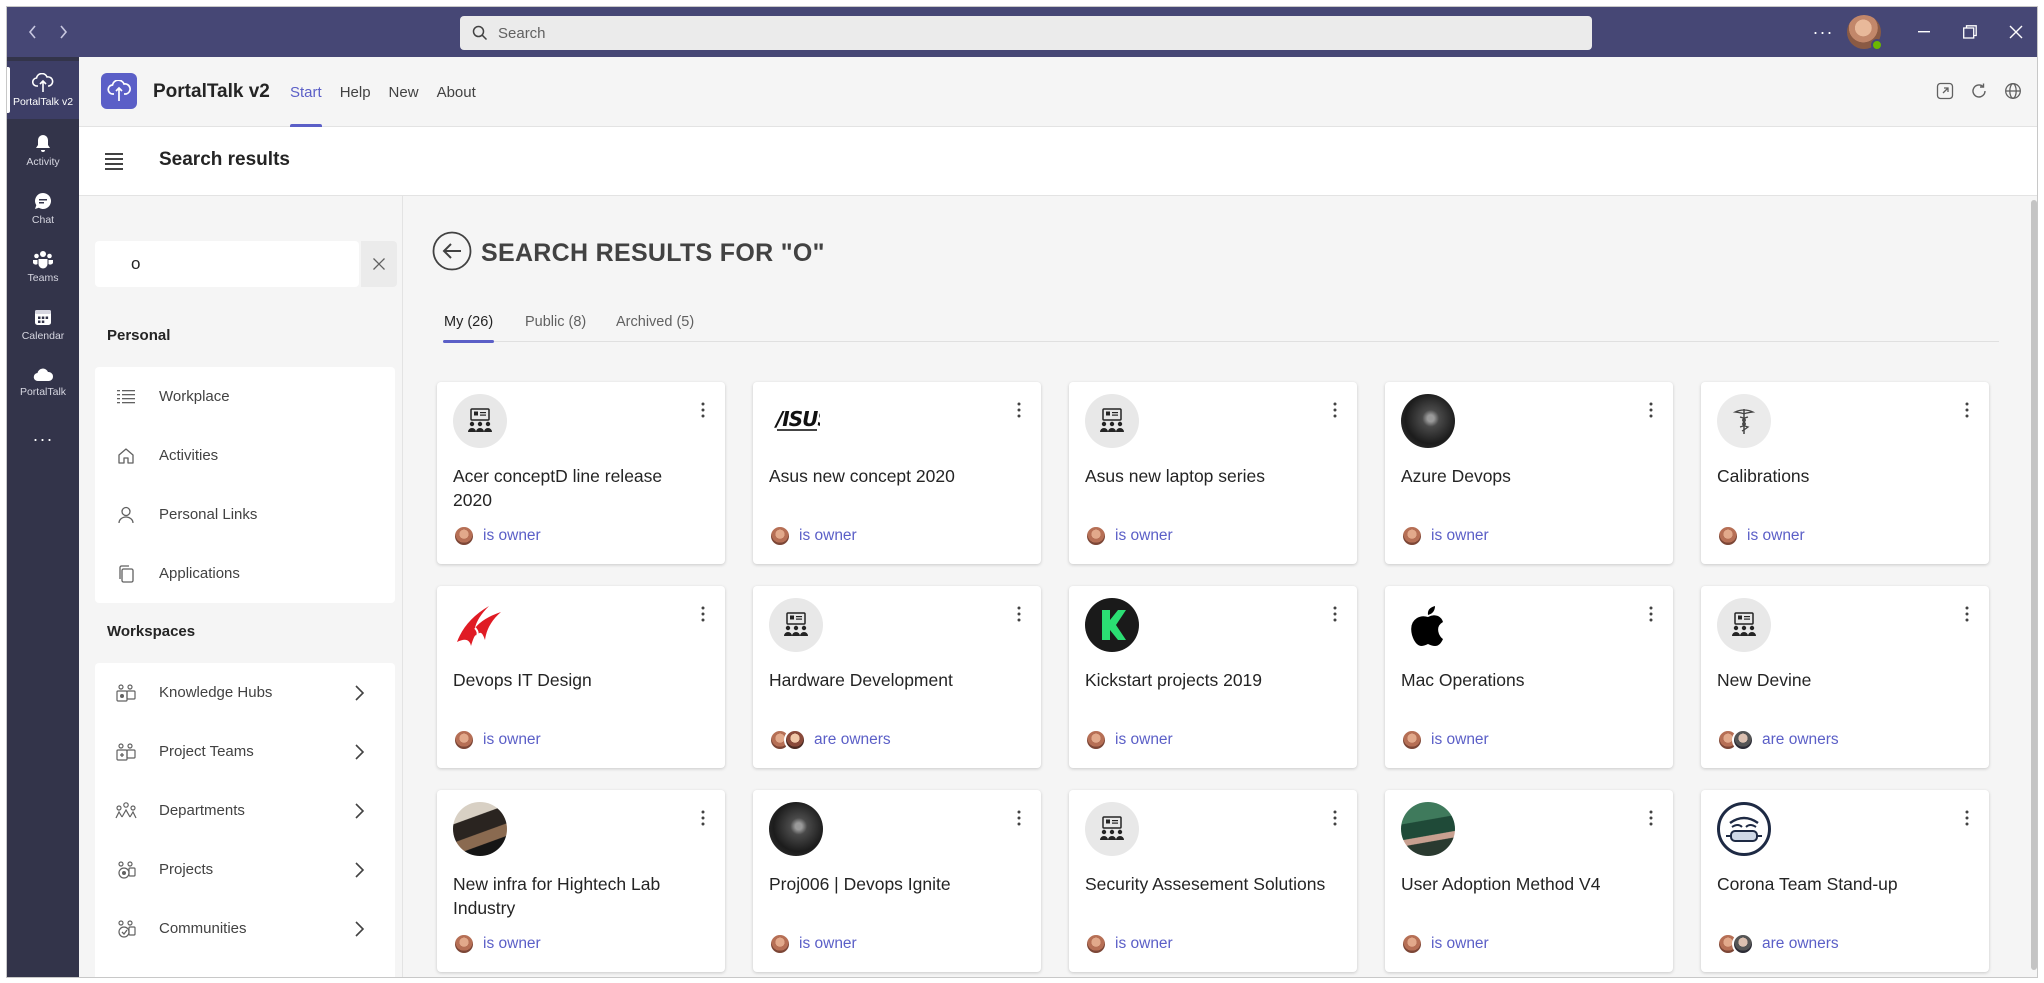 Image resolution: width=2044 pixels, height=983 pixels. What do you see at coordinates (202, 810) in the screenshot?
I see `workspace-item-label: Departments` at bounding box center [202, 810].